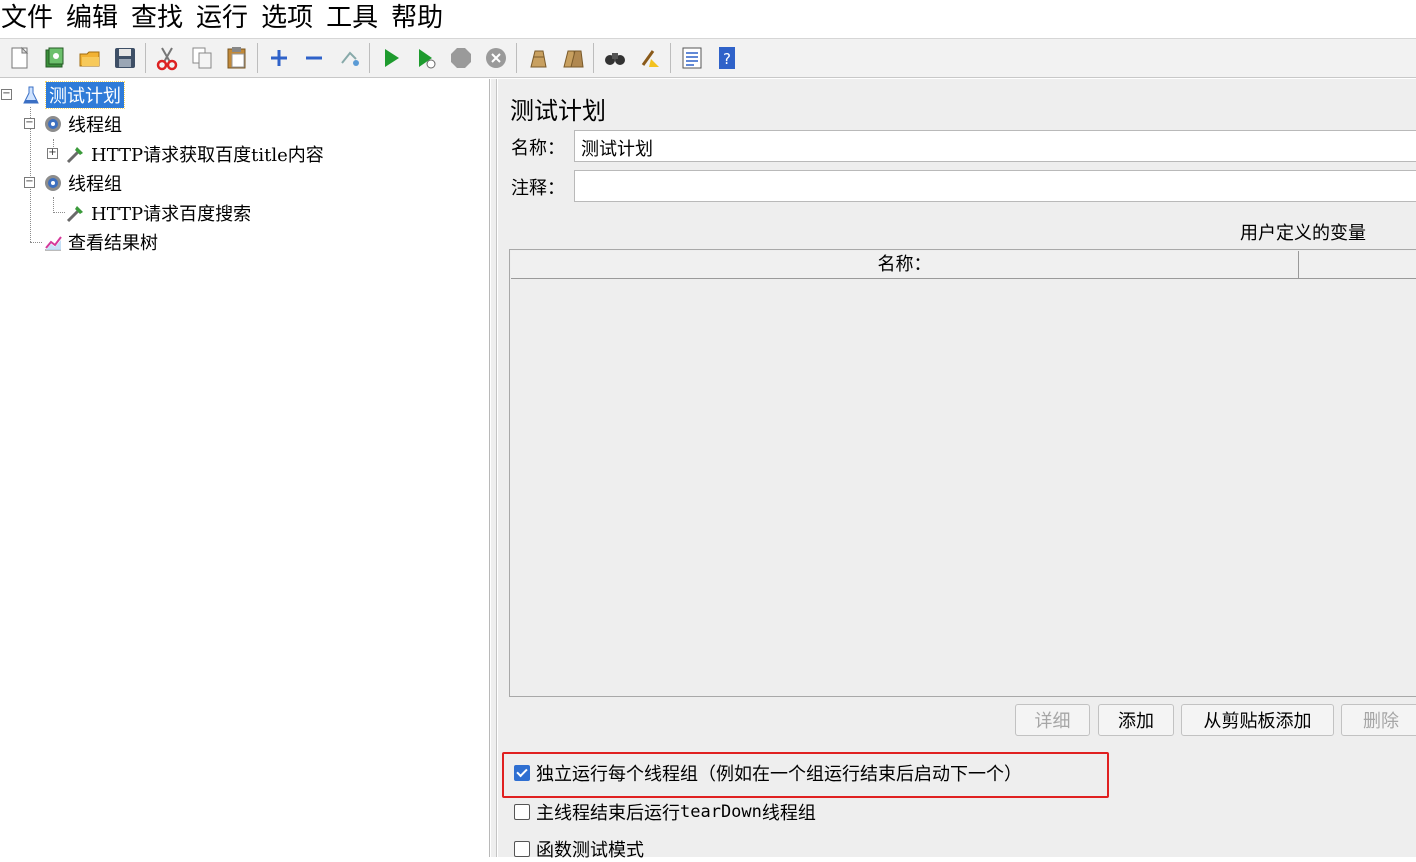 This screenshot has width=1416, height=862. I want to click on shutdown-icon, so click(495, 58).